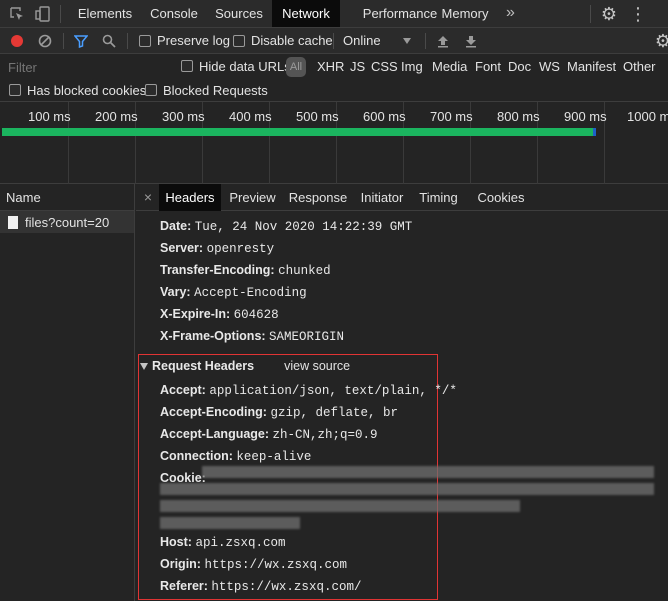 This screenshot has width=668, height=601. What do you see at coordinates (145, 41) in the screenshot?
I see `preserve-log-checkbox` at bounding box center [145, 41].